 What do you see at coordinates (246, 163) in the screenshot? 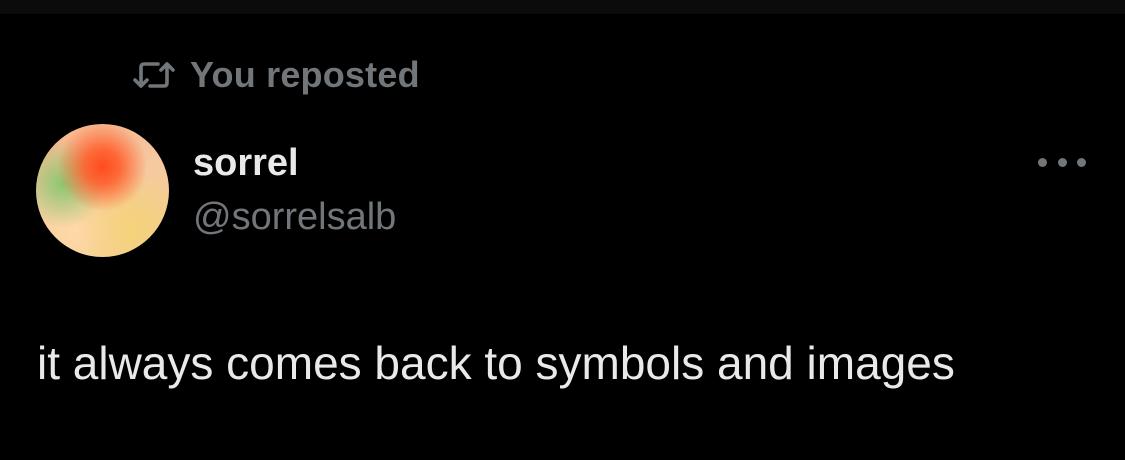
I see `author-display-name: sorrel` at bounding box center [246, 163].